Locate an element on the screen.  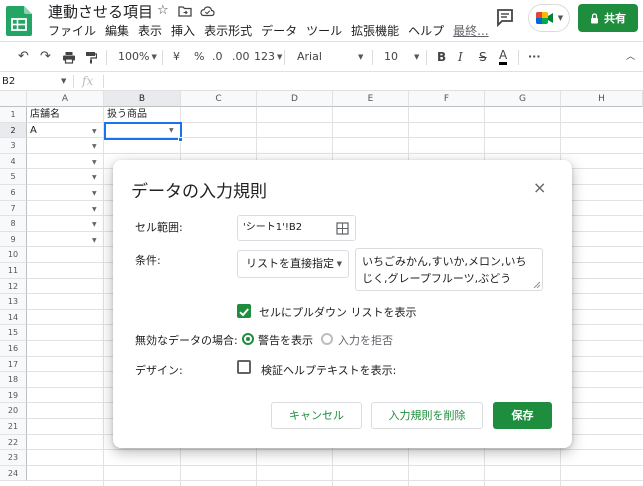
row-header-2: 2 is located at coordinates (13, 130).